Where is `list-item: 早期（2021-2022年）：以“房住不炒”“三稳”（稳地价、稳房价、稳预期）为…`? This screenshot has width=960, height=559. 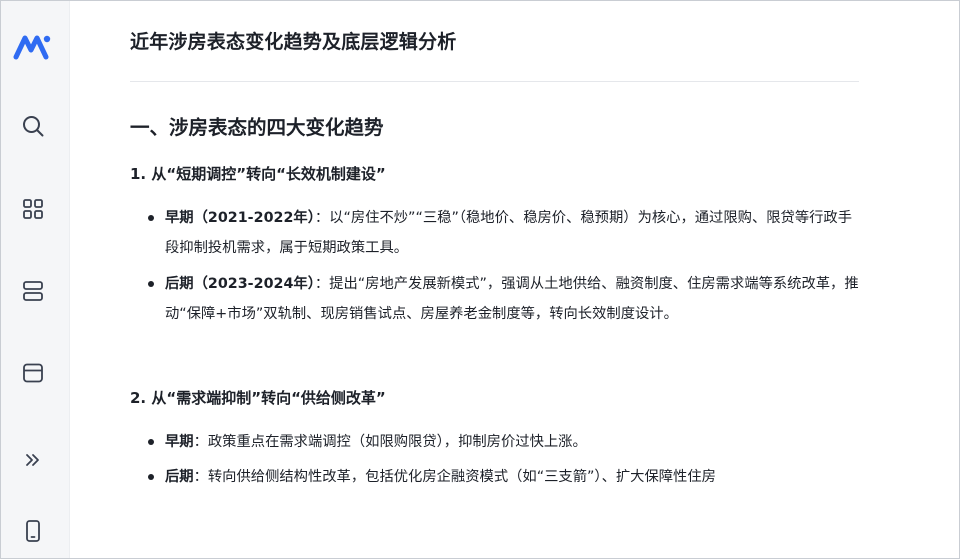 list-item: 早期（2021-2022年）：以“房住不炒”“三稳”（稳地价、稳房价、稳预期）为… is located at coordinates (506, 233).